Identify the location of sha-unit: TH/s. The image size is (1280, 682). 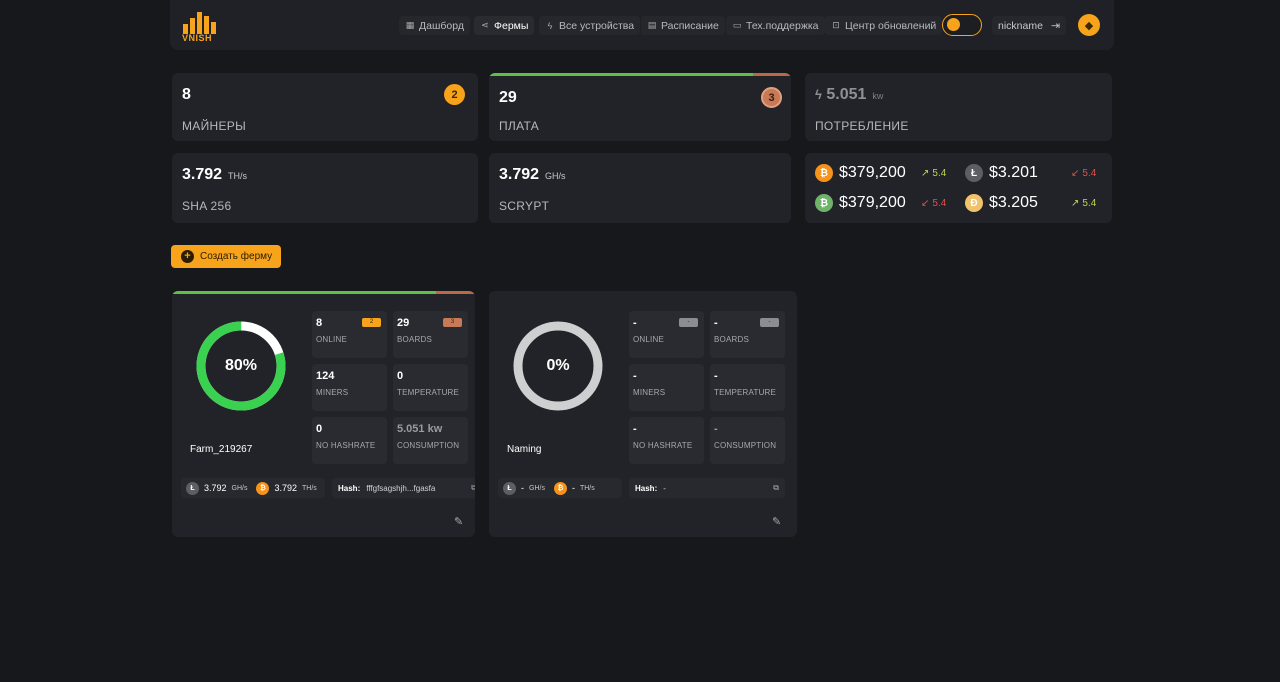
(238, 176).